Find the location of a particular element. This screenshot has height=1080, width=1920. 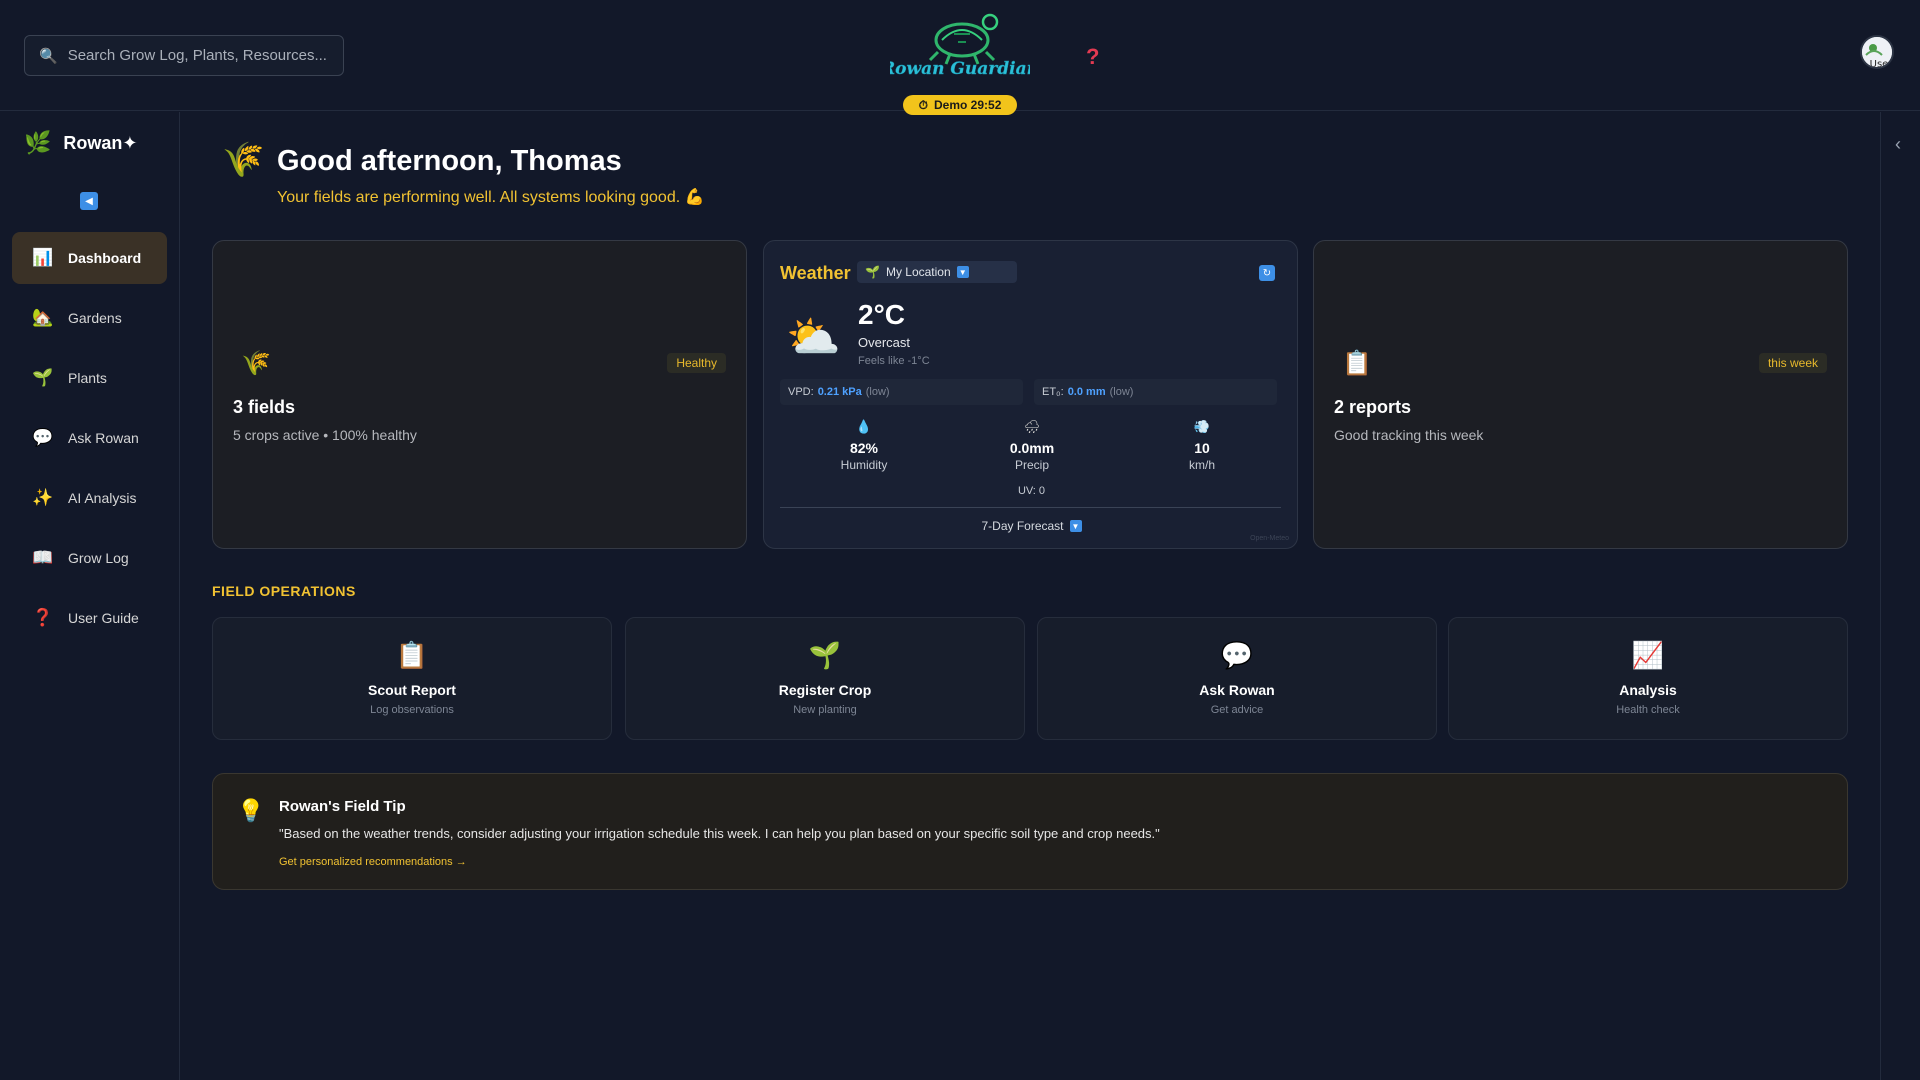

tip-title: Rowan's Field Tip is located at coordinates (342, 806).